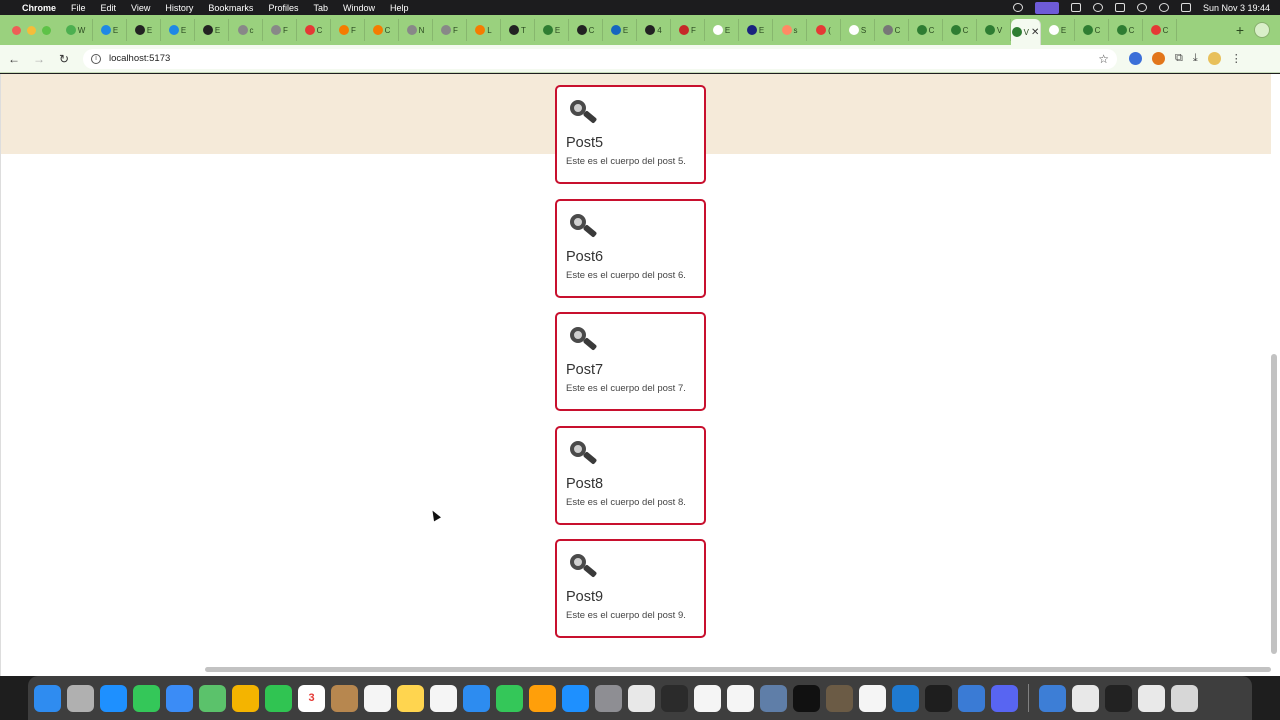 The width and height of the screenshot is (1280, 720). What do you see at coordinates (1185, 7) in the screenshot?
I see `control-center-icon` at bounding box center [1185, 7].